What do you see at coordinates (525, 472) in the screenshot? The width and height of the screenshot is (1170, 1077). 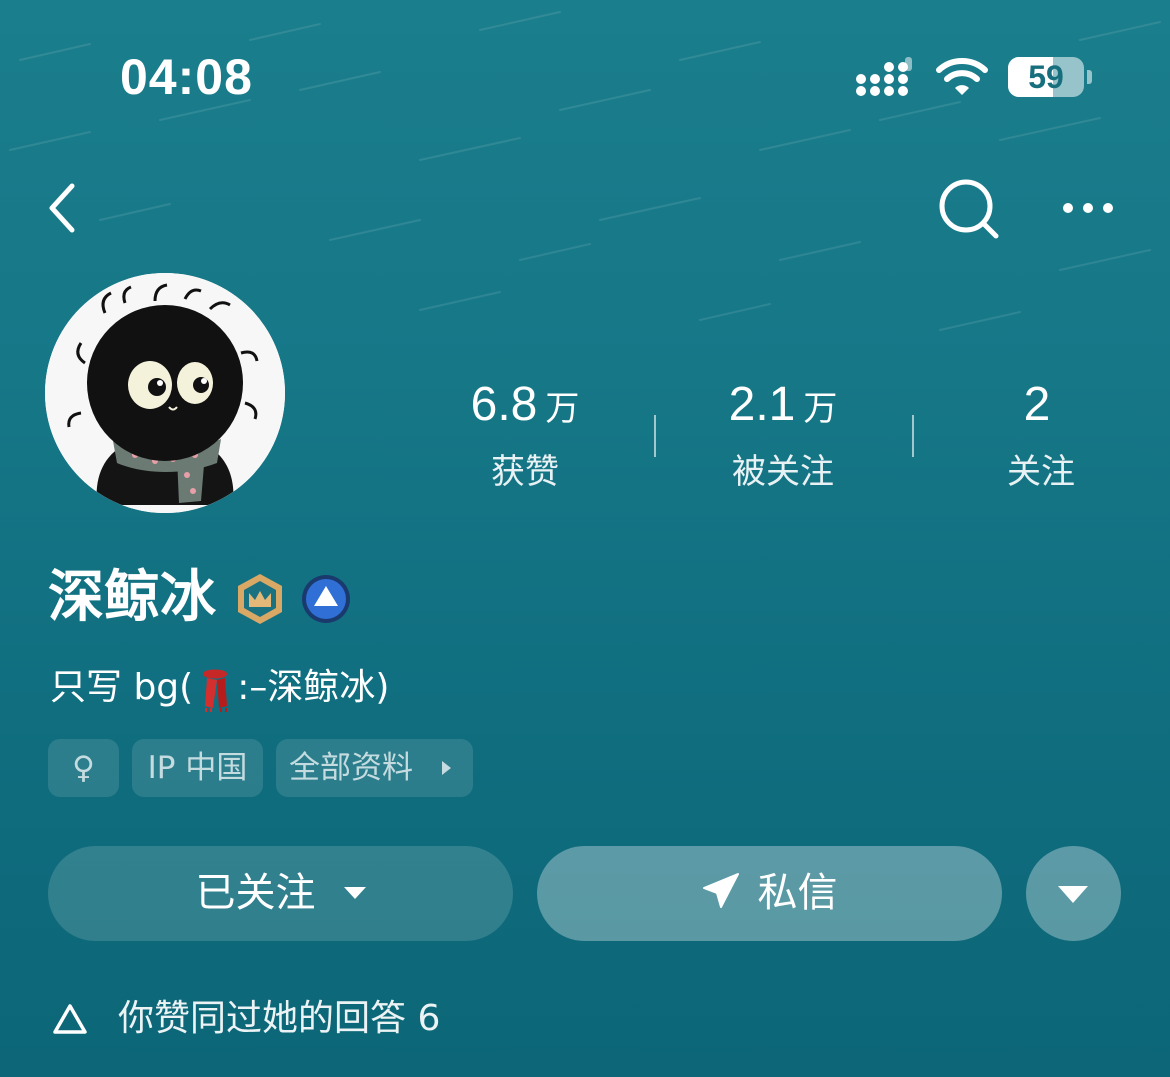 I see `stat-likes-label: 获赞` at bounding box center [525, 472].